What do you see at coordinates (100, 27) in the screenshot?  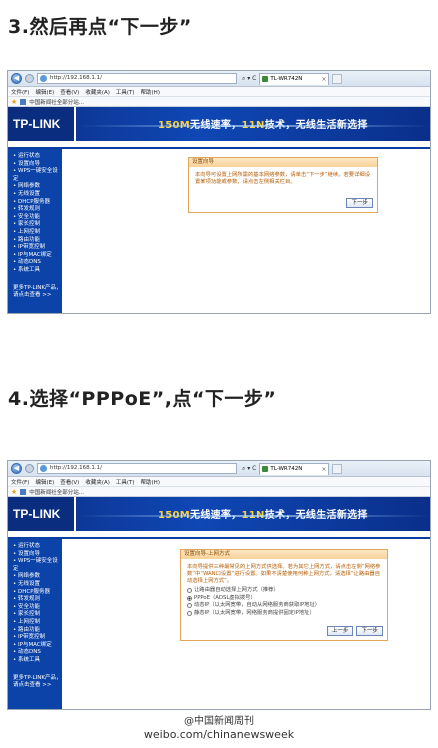 I see `step-3-title: 3.然后再点“下一步”` at bounding box center [100, 27].